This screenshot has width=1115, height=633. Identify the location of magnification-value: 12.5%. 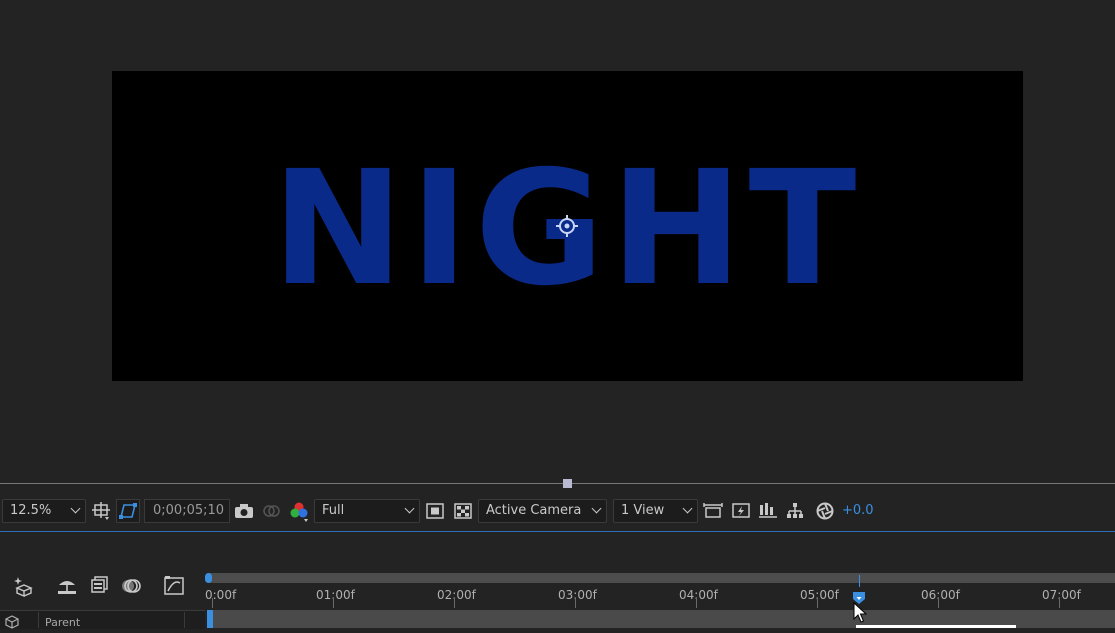
(31, 510).